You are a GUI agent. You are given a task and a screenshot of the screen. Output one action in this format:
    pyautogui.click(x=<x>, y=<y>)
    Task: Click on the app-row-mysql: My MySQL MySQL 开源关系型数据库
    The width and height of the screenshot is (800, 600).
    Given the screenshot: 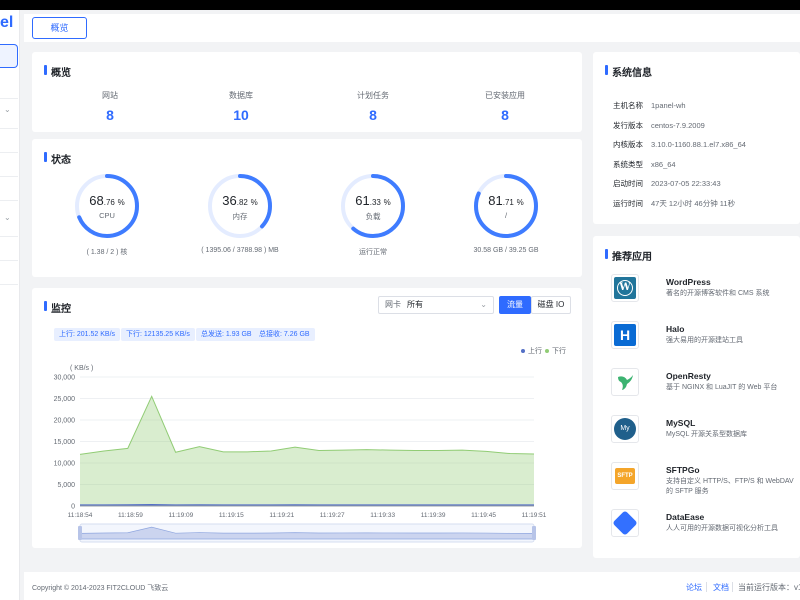 What is the action you would take?
    pyautogui.click(x=705, y=432)
    